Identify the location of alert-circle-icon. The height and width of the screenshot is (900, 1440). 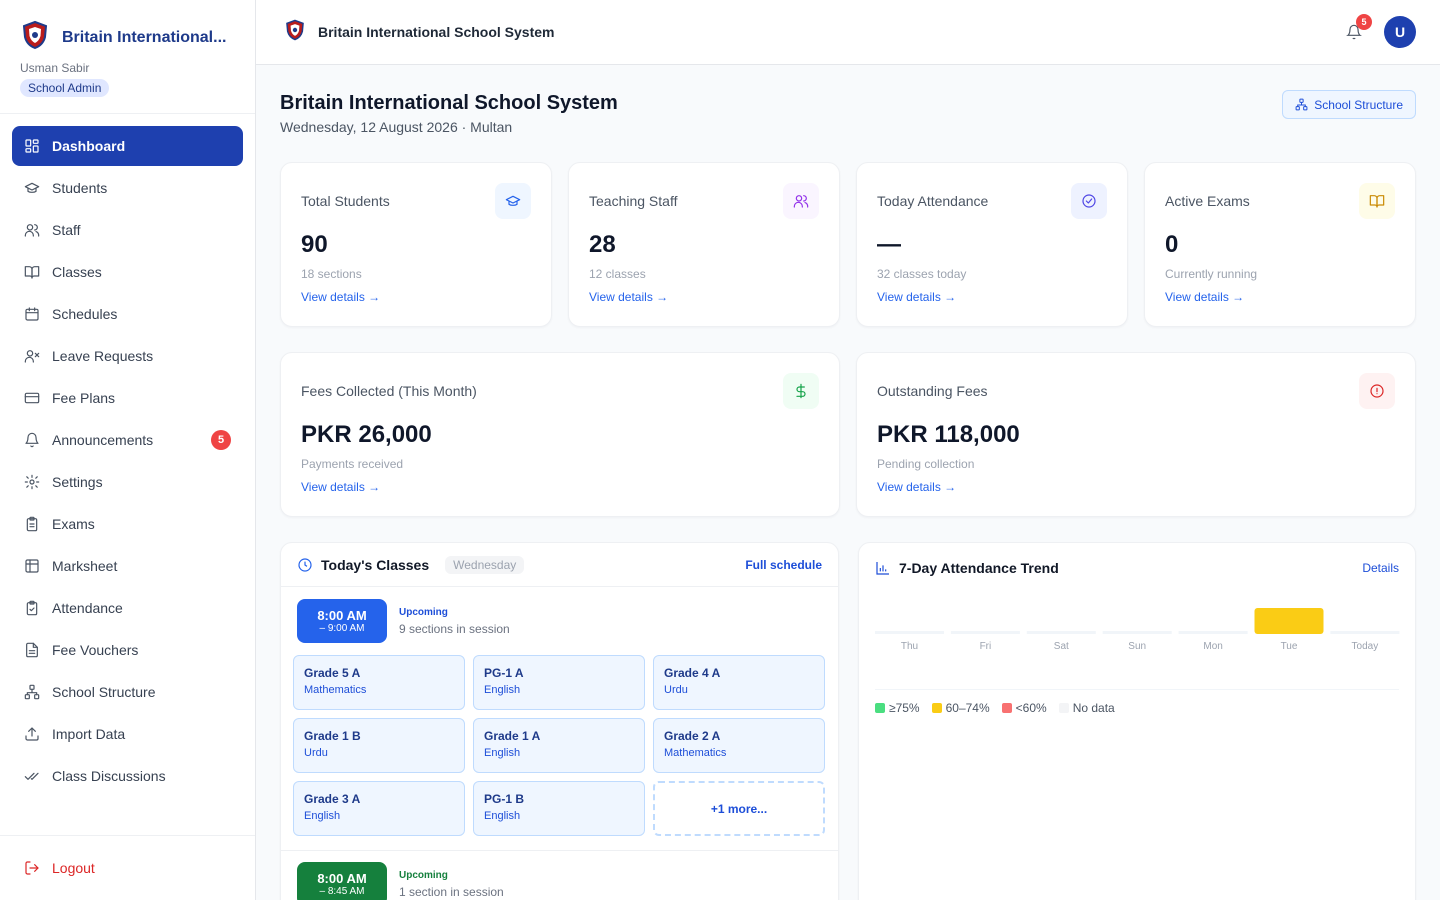
(1377, 391).